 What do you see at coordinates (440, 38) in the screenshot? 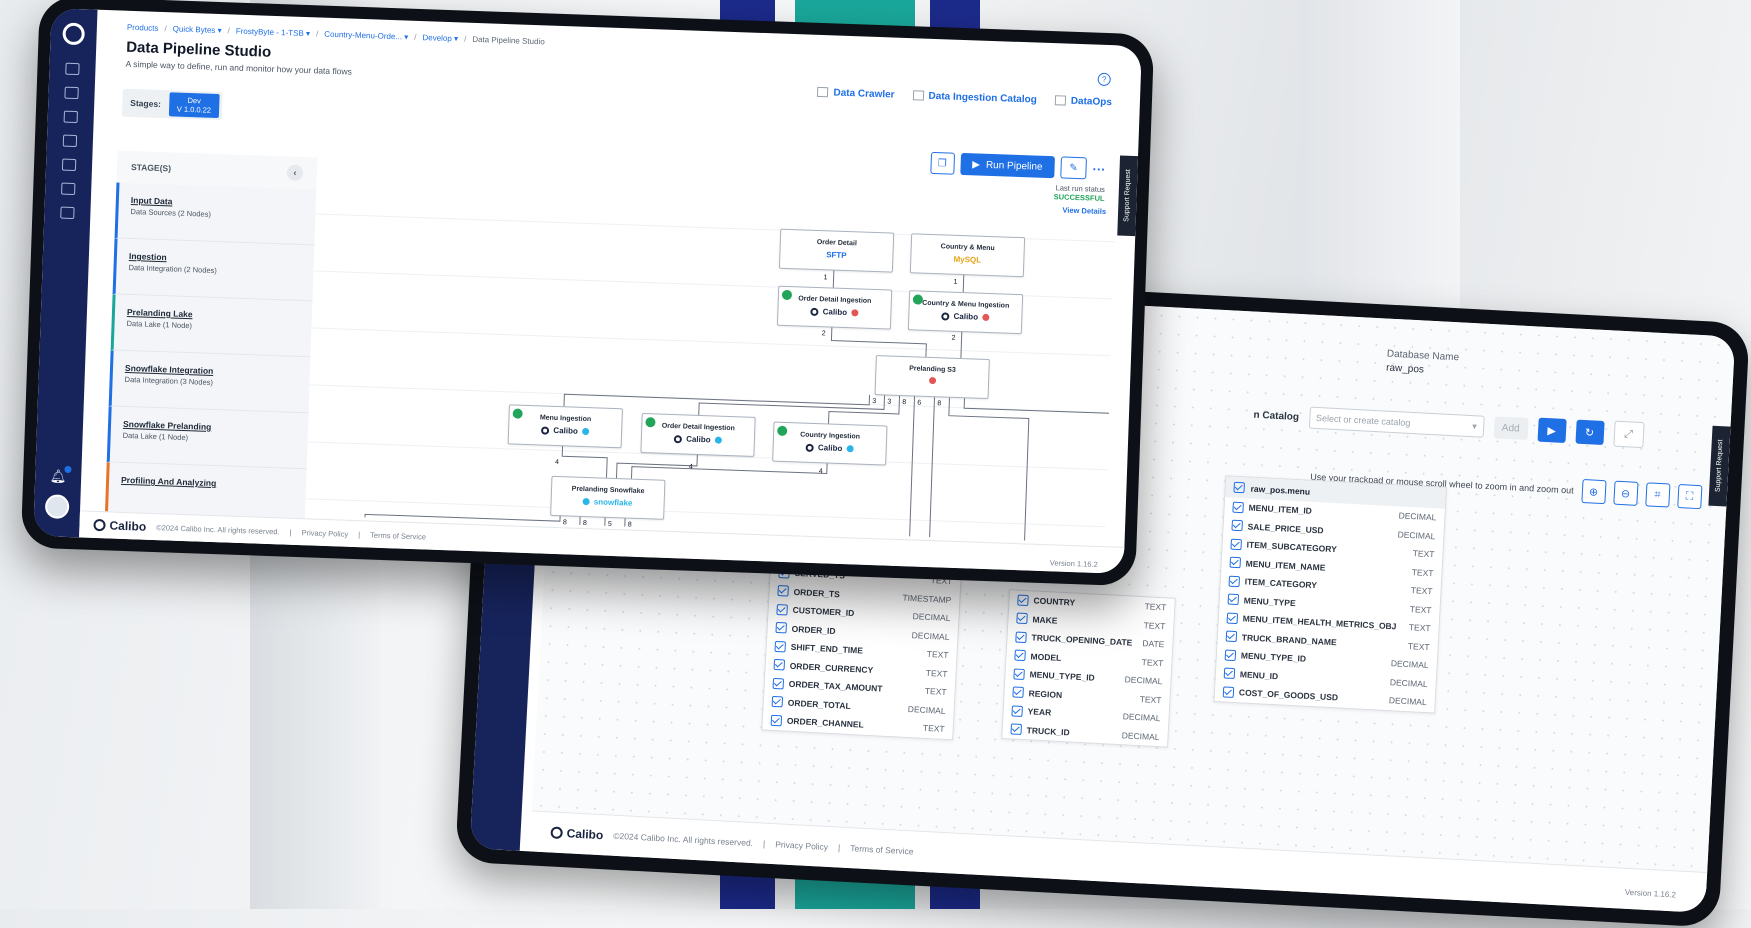
I see `breadcrumb-develop: Develop ▾` at bounding box center [440, 38].